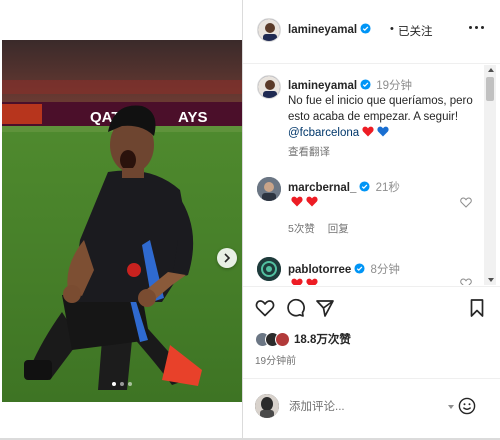 This screenshot has width=500, height=440. Describe the element at coordinates (491, 280) in the screenshot. I see `scroll-down-arrow-icon` at that location.